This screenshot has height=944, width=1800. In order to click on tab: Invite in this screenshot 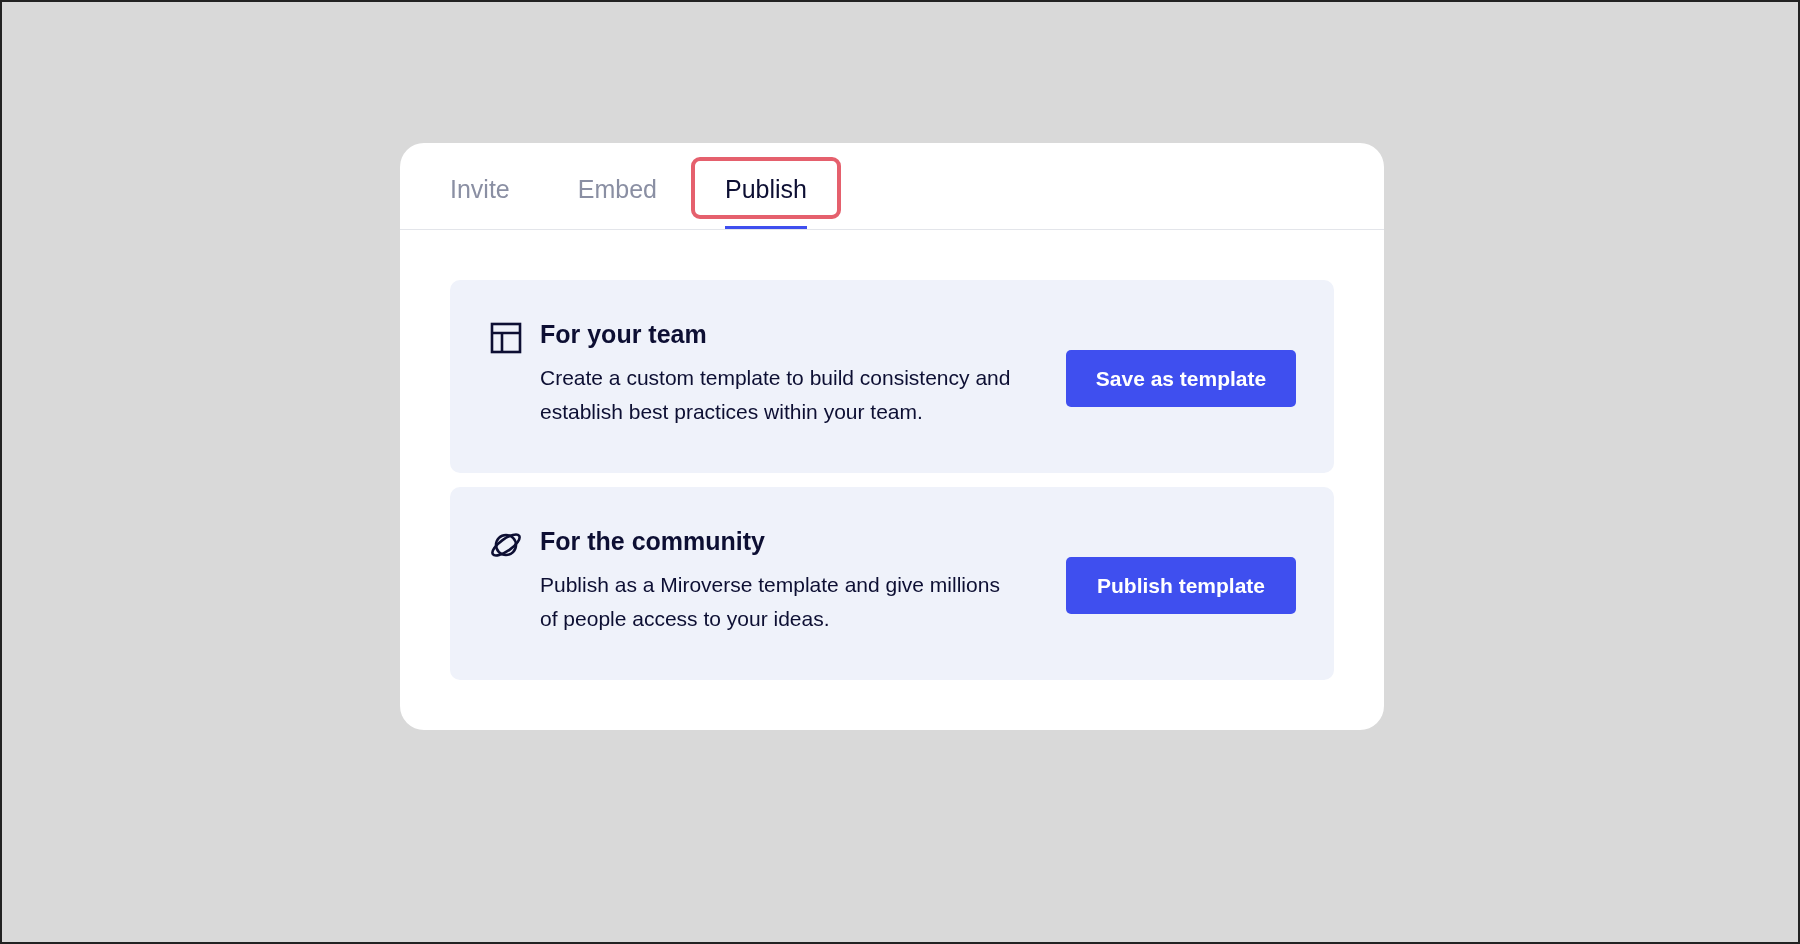, I will do `click(480, 189)`.